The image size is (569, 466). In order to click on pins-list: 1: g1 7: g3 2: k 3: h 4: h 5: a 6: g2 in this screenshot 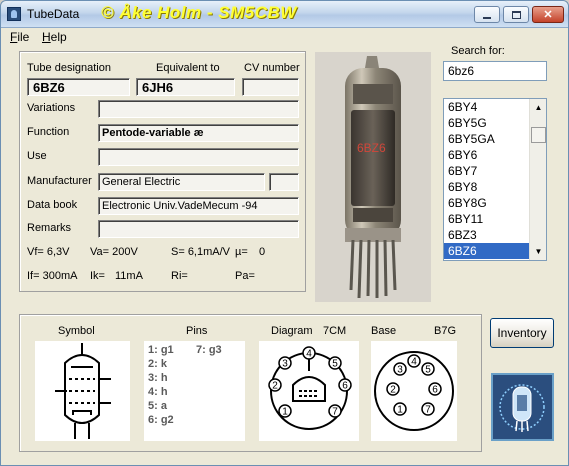, I will do `click(194, 393)`.